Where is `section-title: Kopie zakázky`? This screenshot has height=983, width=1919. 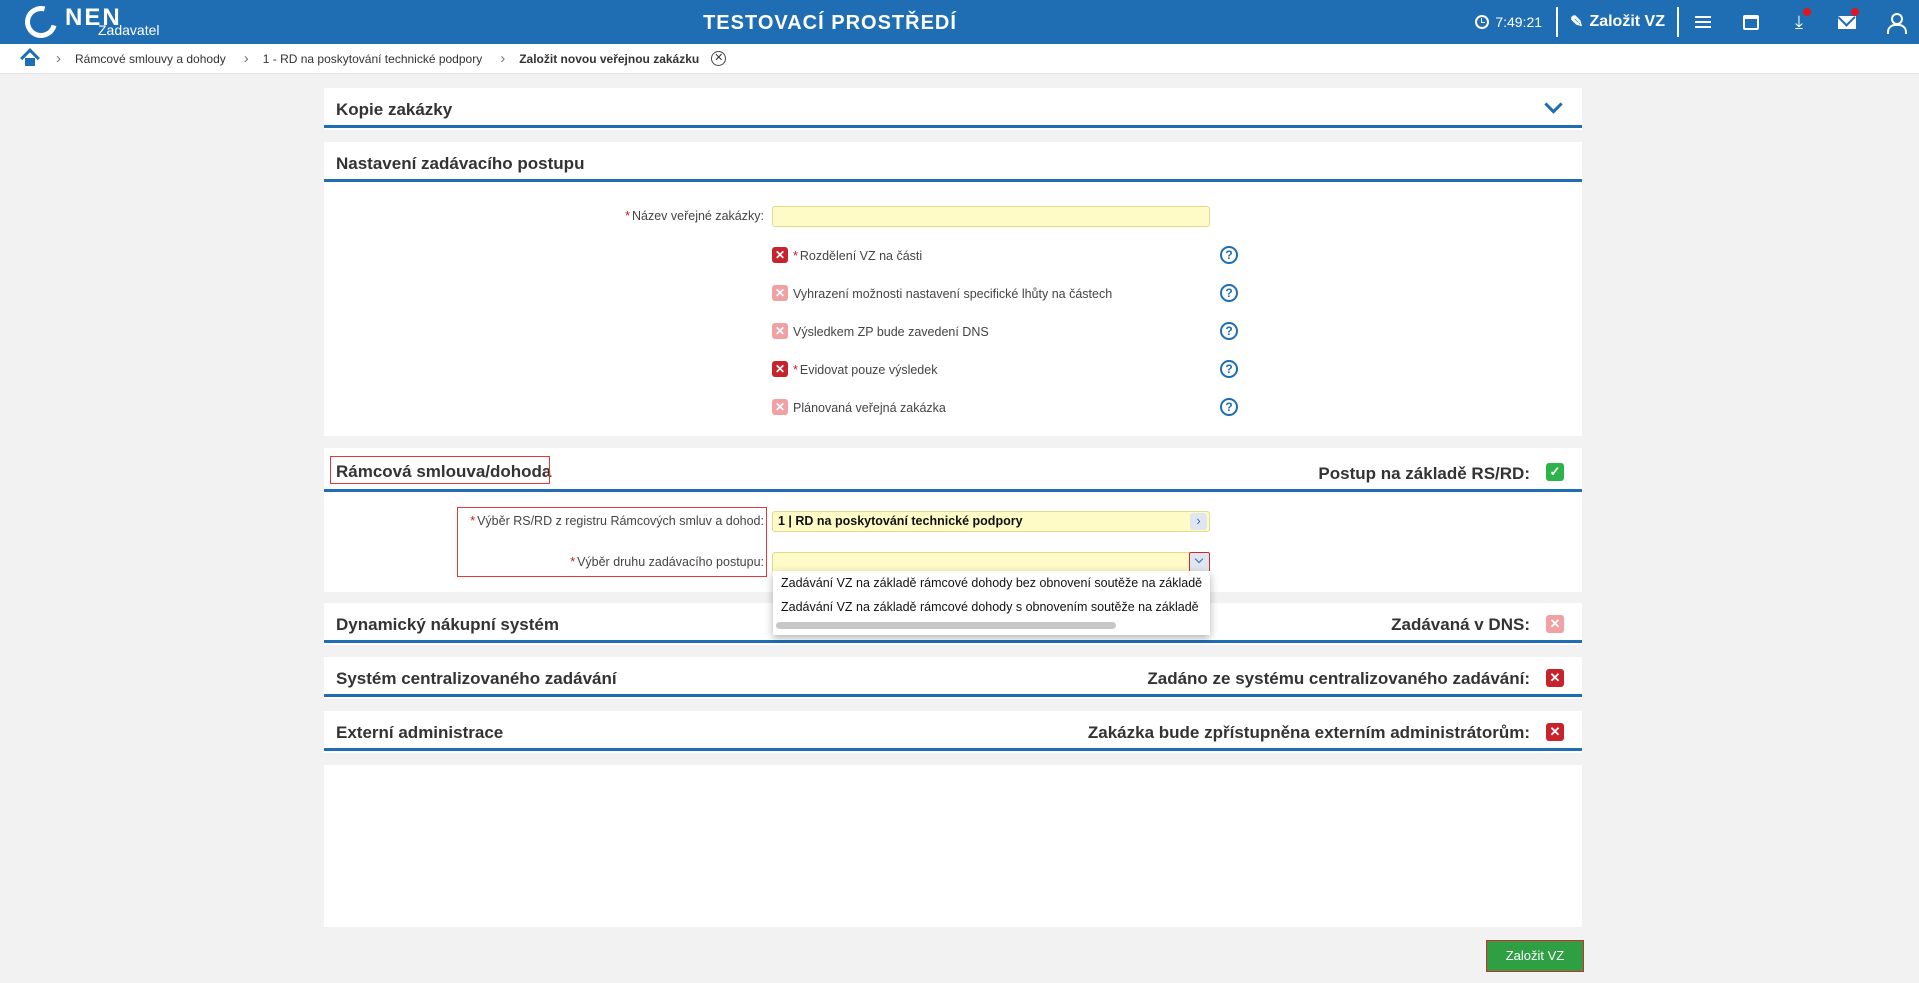 section-title: Kopie zakázky is located at coordinates (394, 109).